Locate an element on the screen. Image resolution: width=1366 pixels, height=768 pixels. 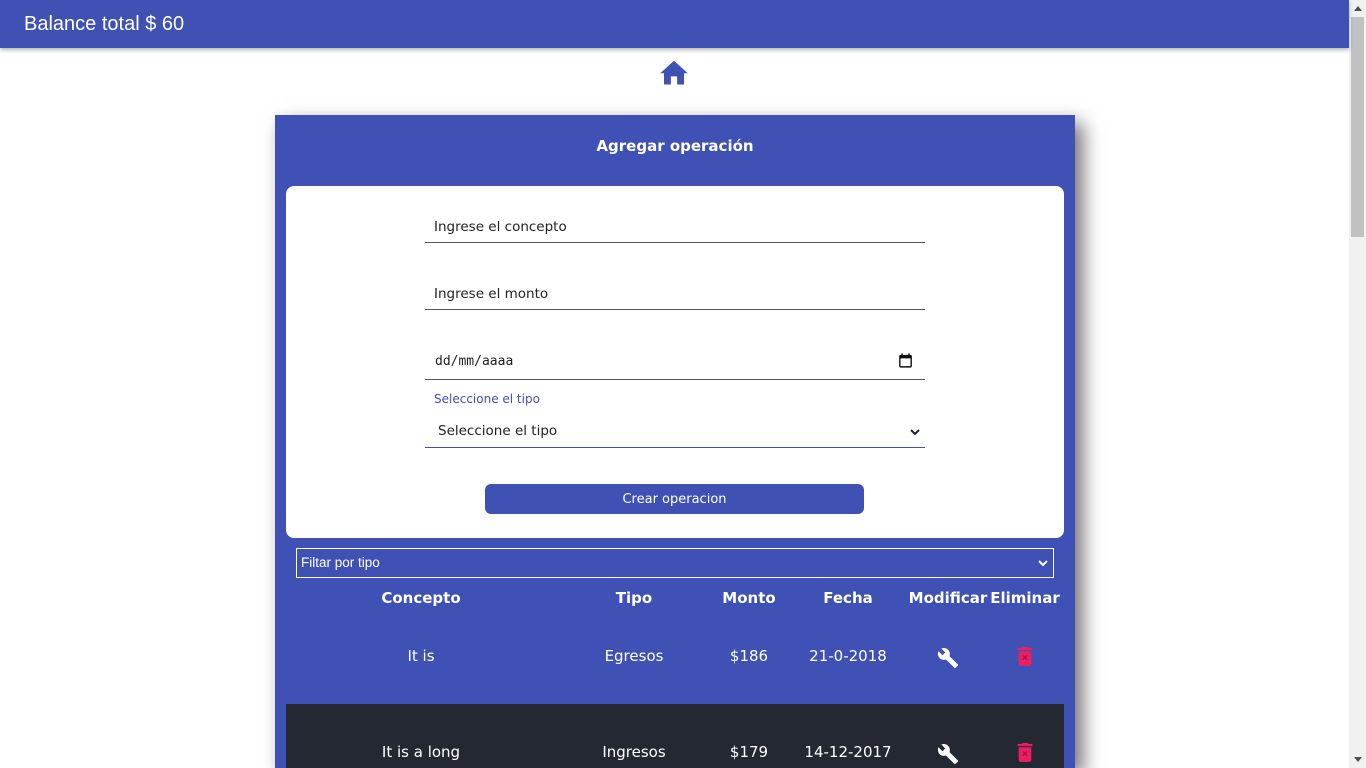
amount-input is located at coordinates (675, 294).